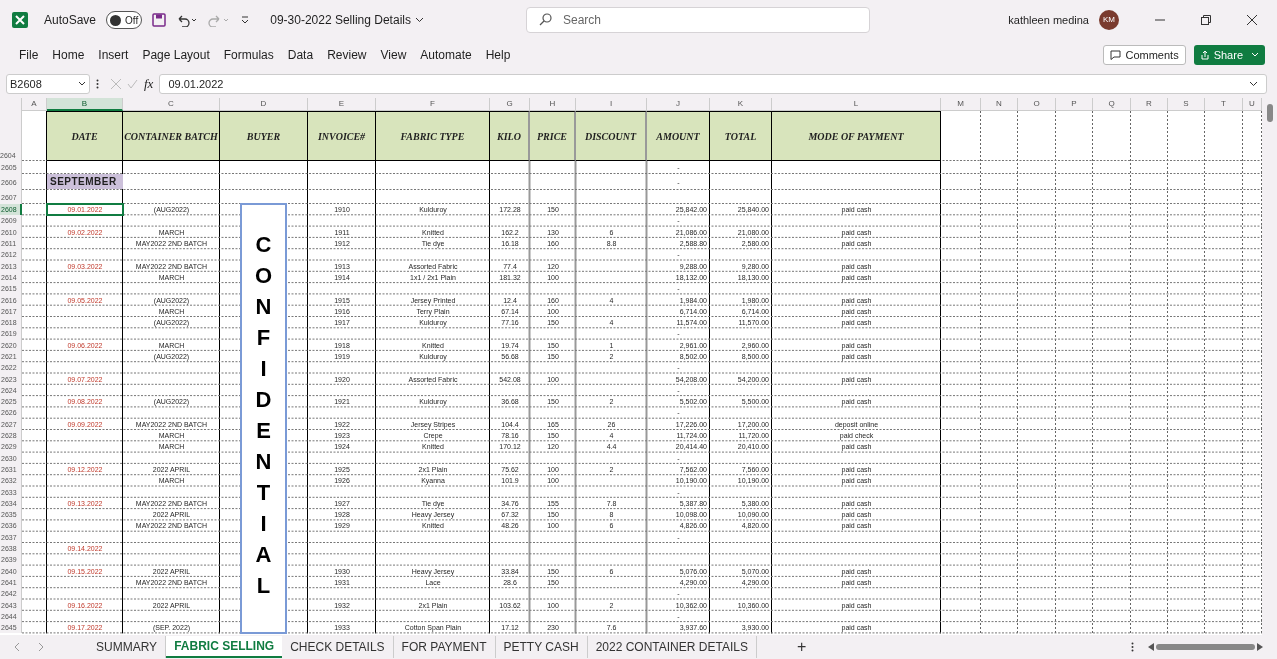 This screenshot has height=659, width=1277. Describe the element at coordinates (48, 84) in the screenshot. I see `name-box: B2608` at that location.